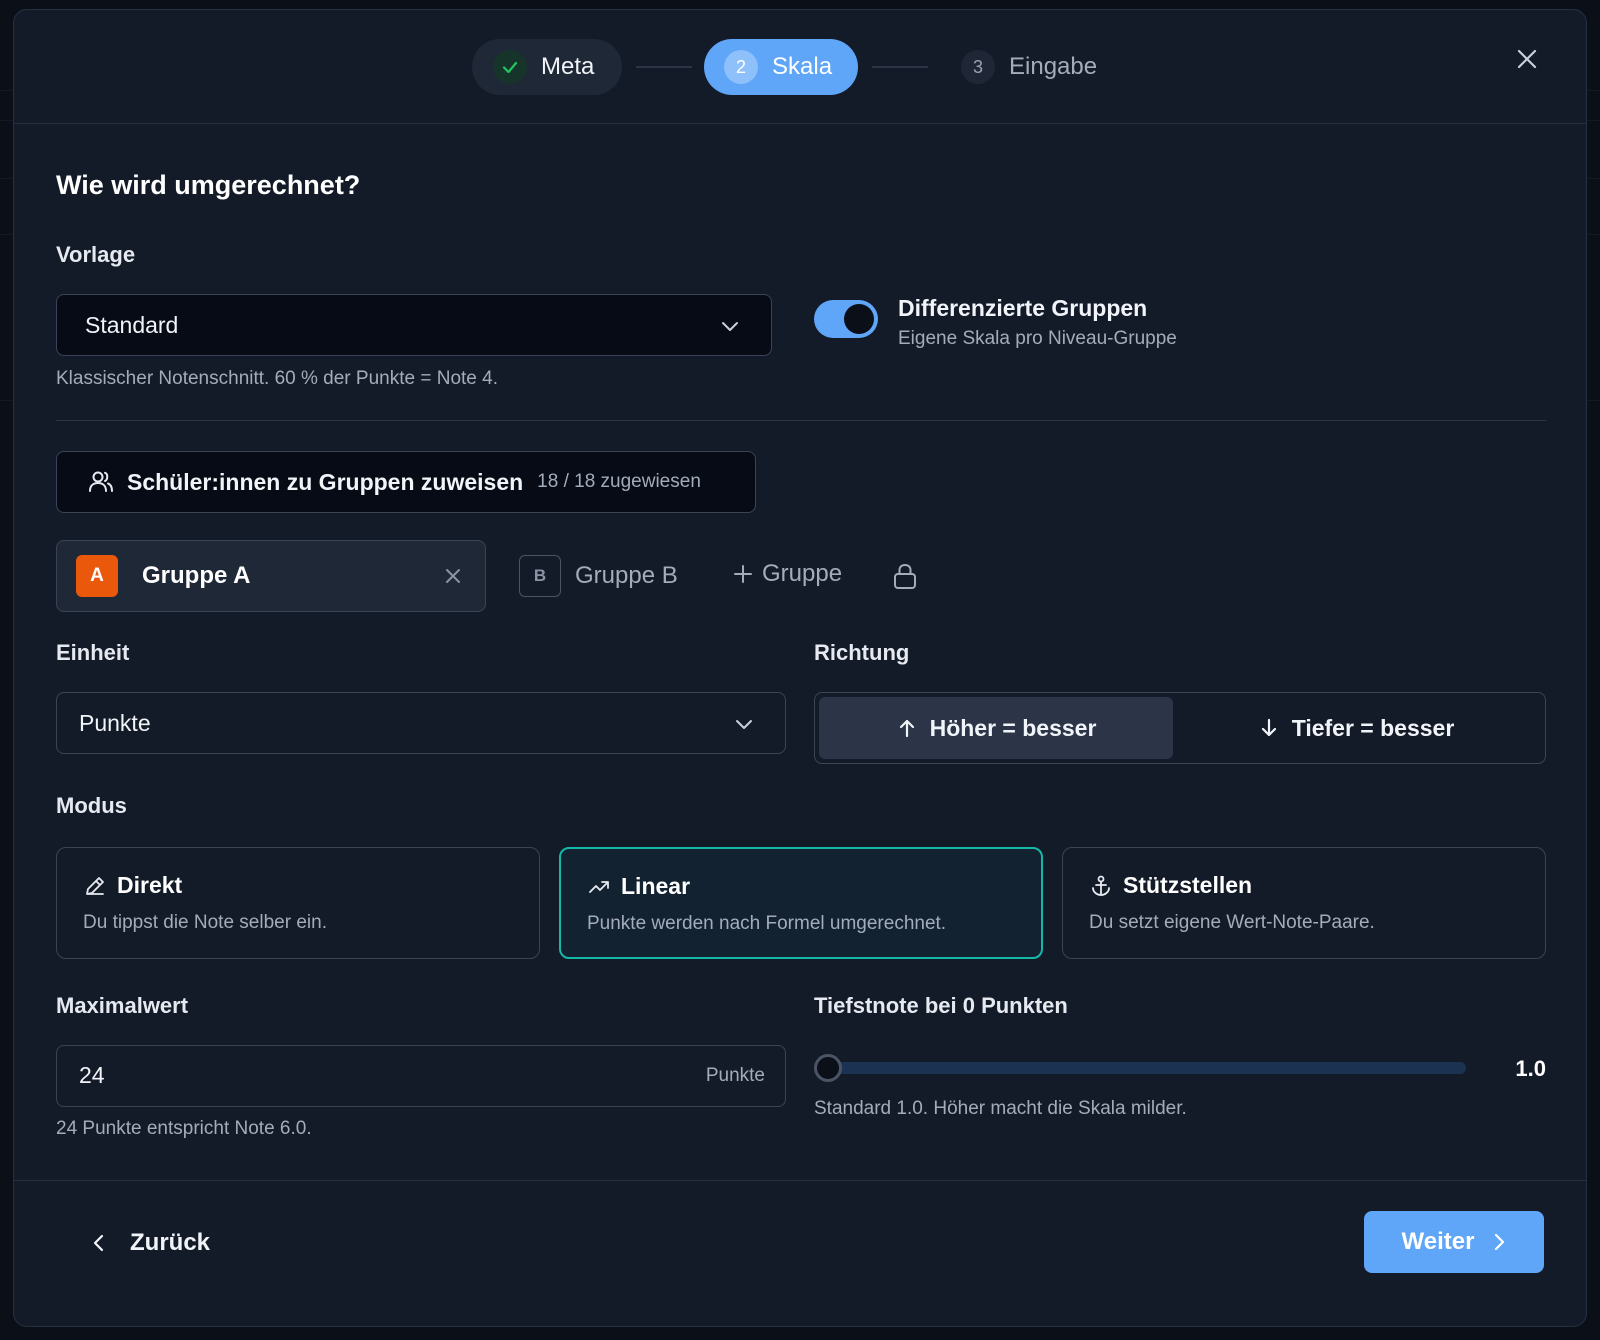 This screenshot has width=1600, height=1340. I want to click on direction-label: Höher = besser, so click(1013, 727).